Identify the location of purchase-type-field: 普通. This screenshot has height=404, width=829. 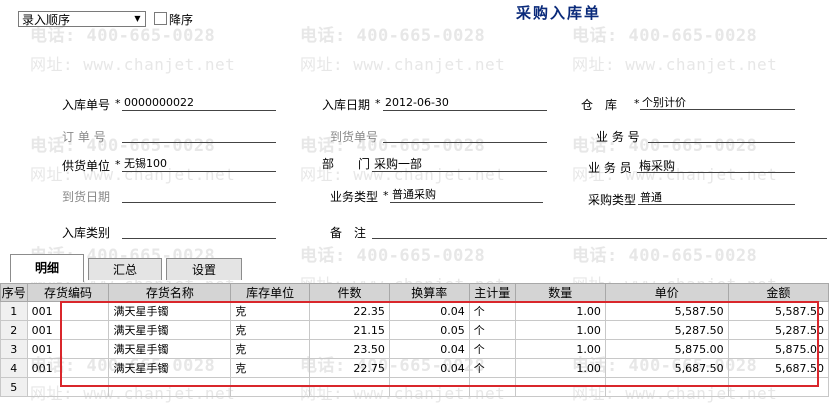
(651, 197).